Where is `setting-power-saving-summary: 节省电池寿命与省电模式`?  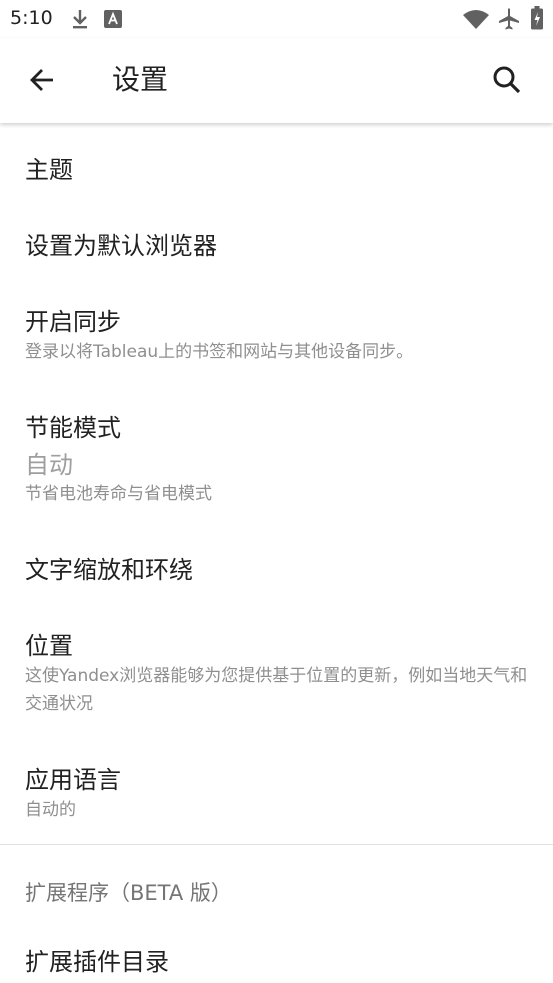 setting-power-saving-summary: 节省电池寿命与省电模式 is located at coordinates (118, 494).